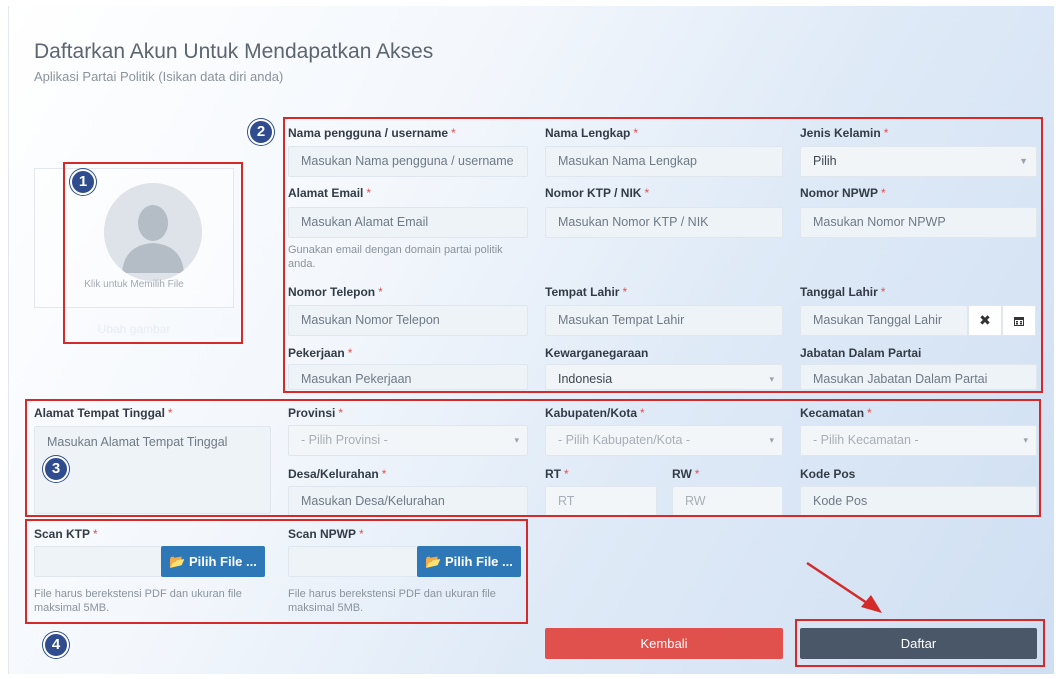  What do you see at coordinates (920, 643) in the screenshot?
I see `annotation-box-submit` at bounding box center [920, 643].